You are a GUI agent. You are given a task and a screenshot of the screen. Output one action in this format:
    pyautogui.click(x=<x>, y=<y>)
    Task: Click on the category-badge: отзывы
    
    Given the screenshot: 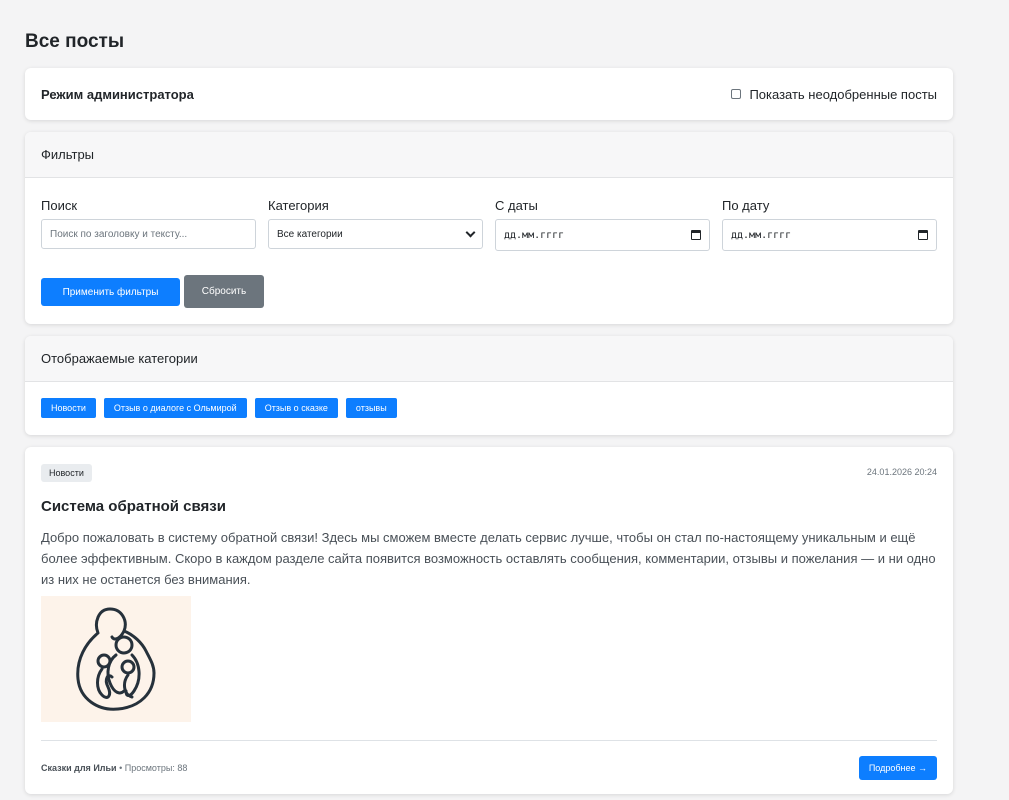 What is the action you would take?
    pyautogui.click(x=371, y=408)
    